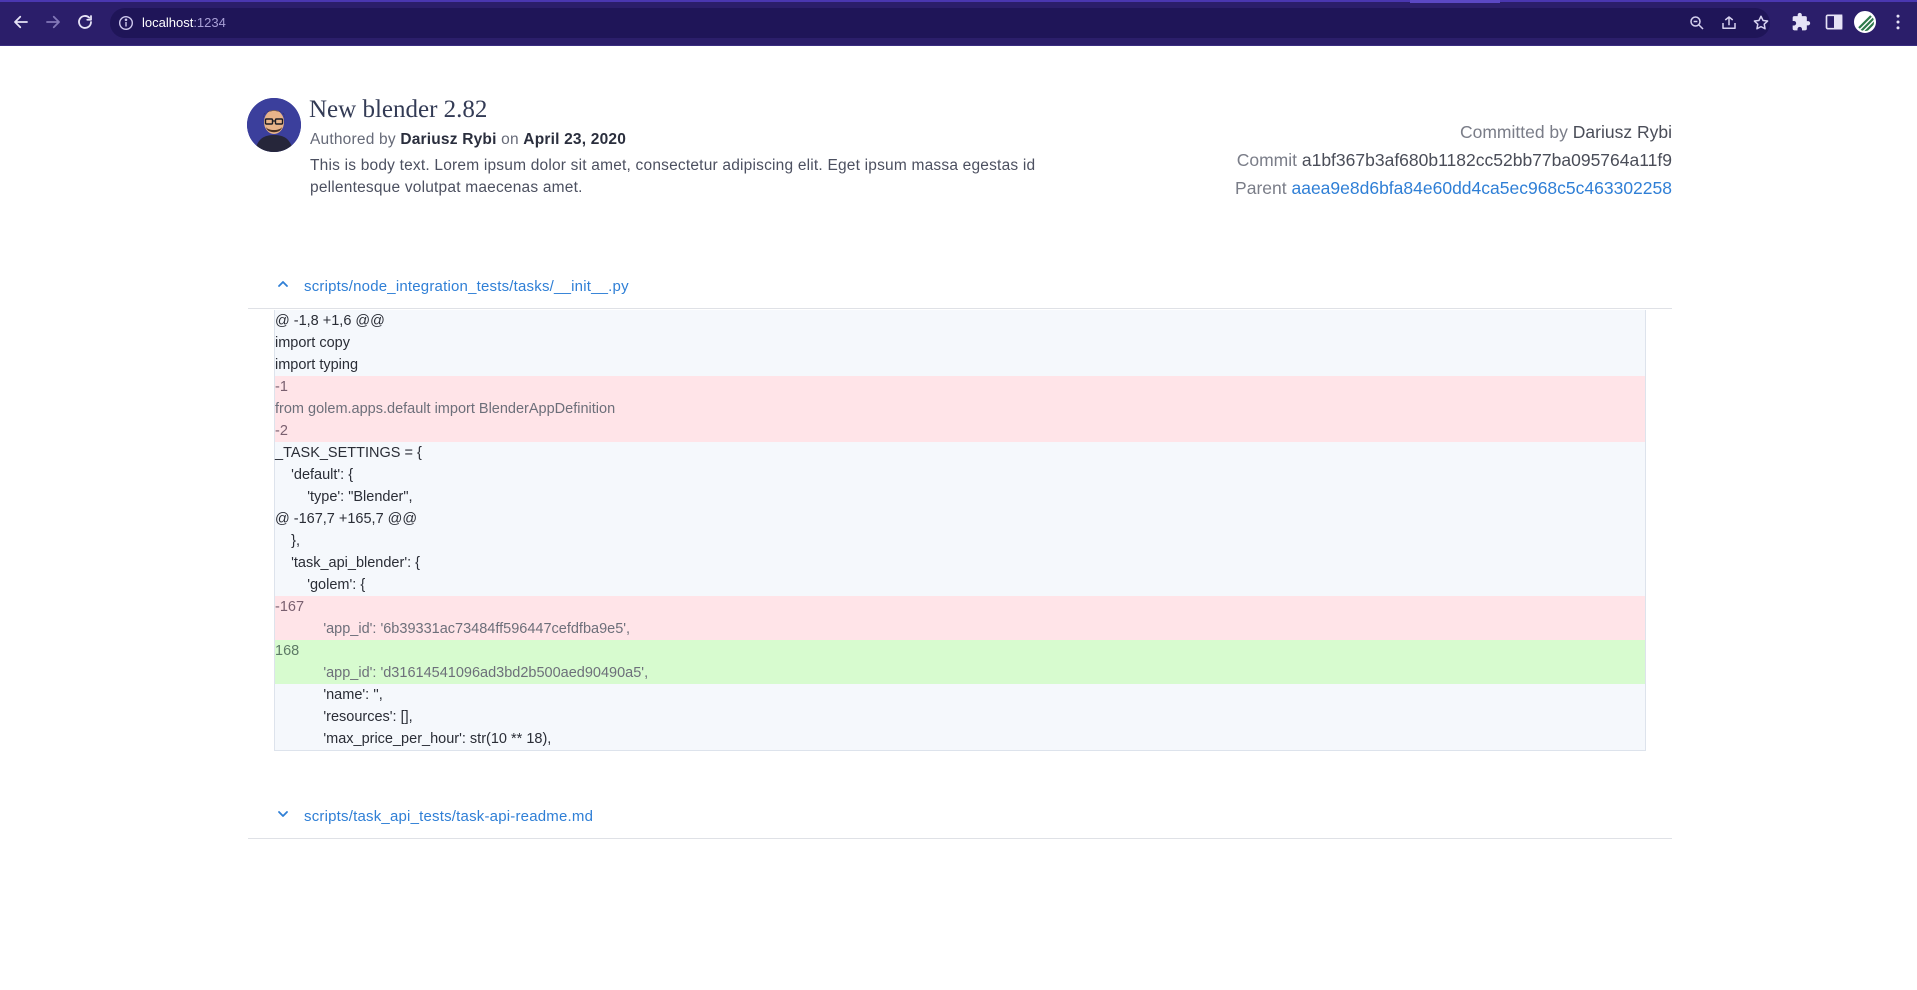 The height and width of the screenshot is (990, 1917). Describe the element at coordinates (960, 651) in the screenshot. I see `diff-line: 168` at that location.